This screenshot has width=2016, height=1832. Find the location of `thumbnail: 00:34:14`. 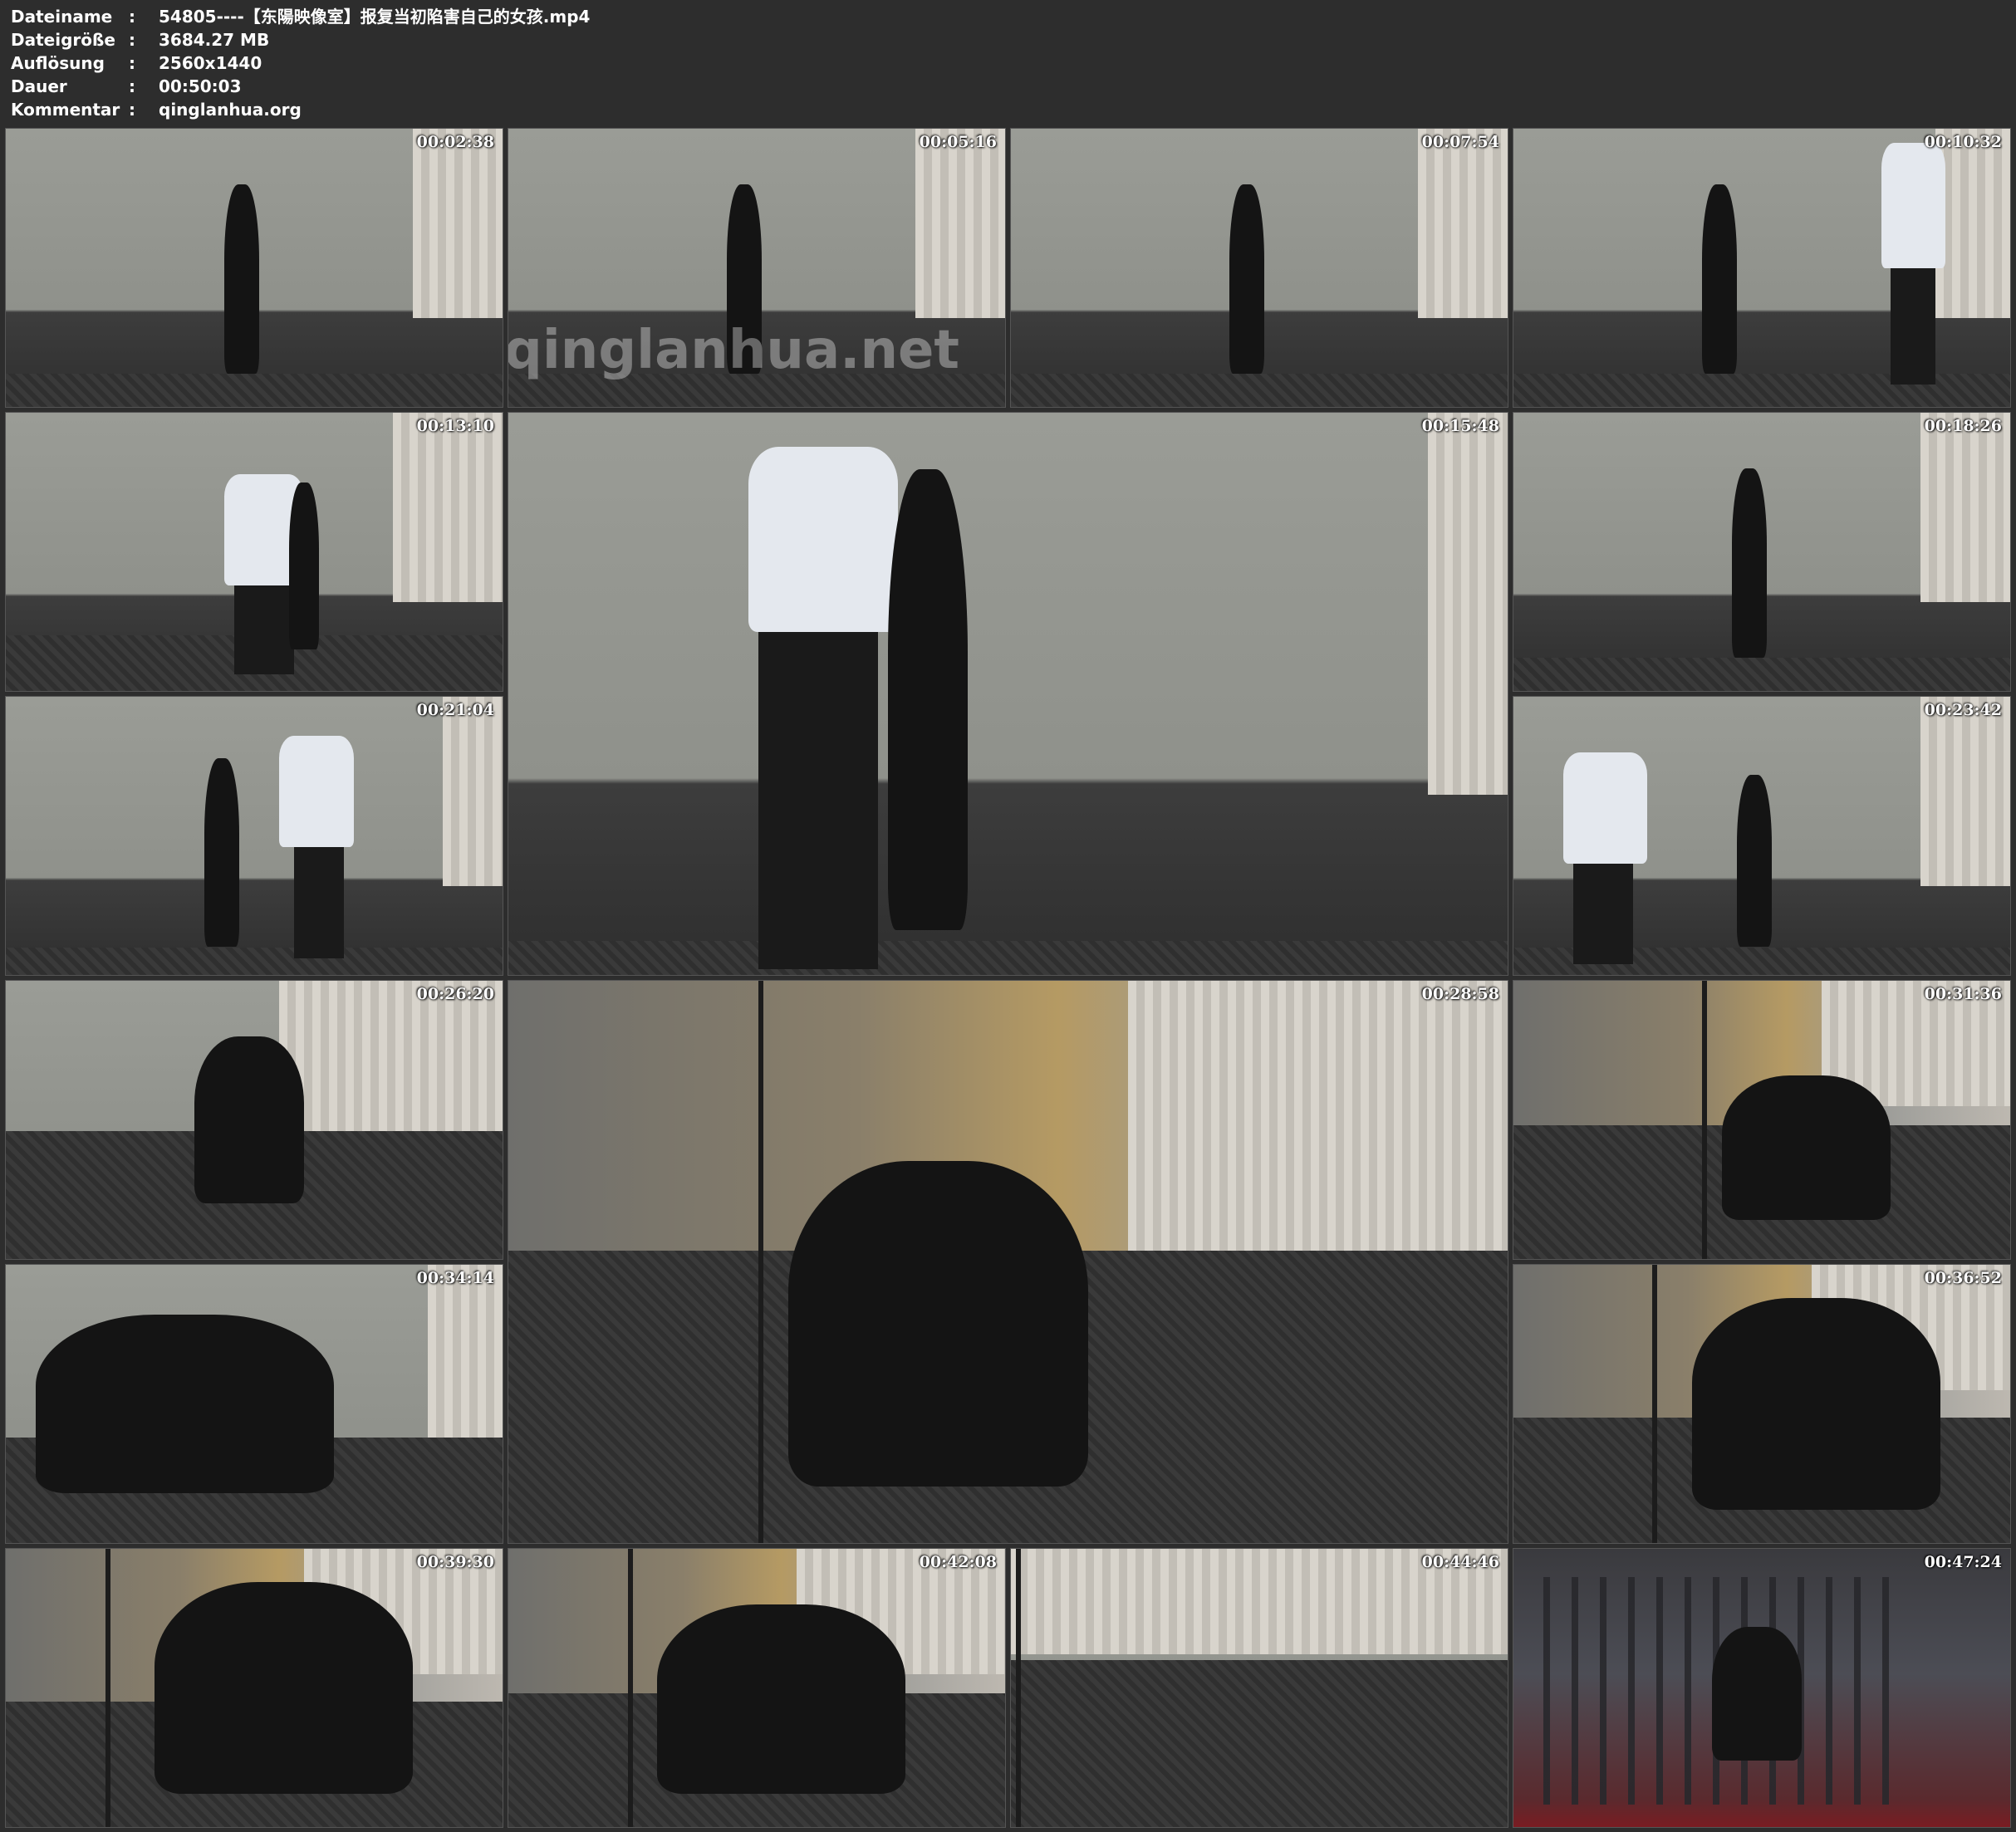

thumbnail: 00:34:14 is located at coordinates (254, 1404).